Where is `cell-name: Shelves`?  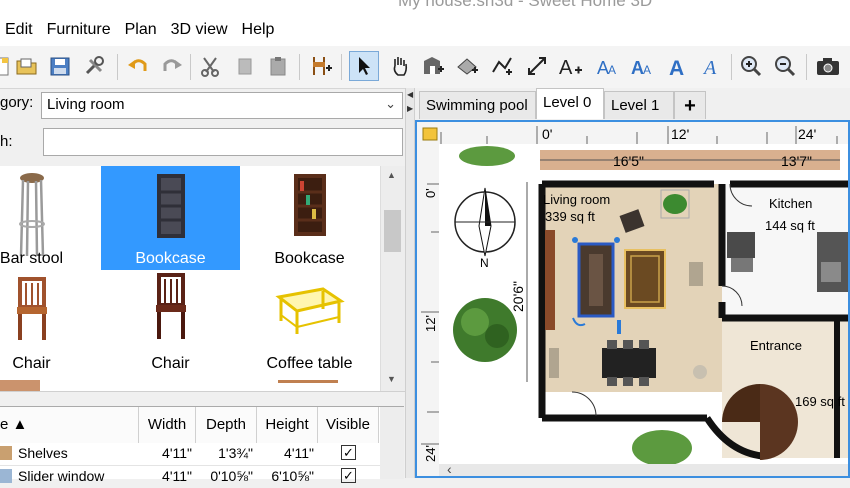 cell-name: Shelves is located at coordinates (43, 453).